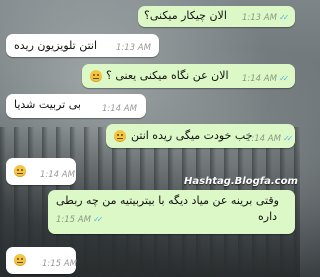 The image size is (320, 277). Describe the element at coordinates (167, 75) in the screenshot. I see `message-text: الان عن نگاه میکنی یعنی ؟` at that location.